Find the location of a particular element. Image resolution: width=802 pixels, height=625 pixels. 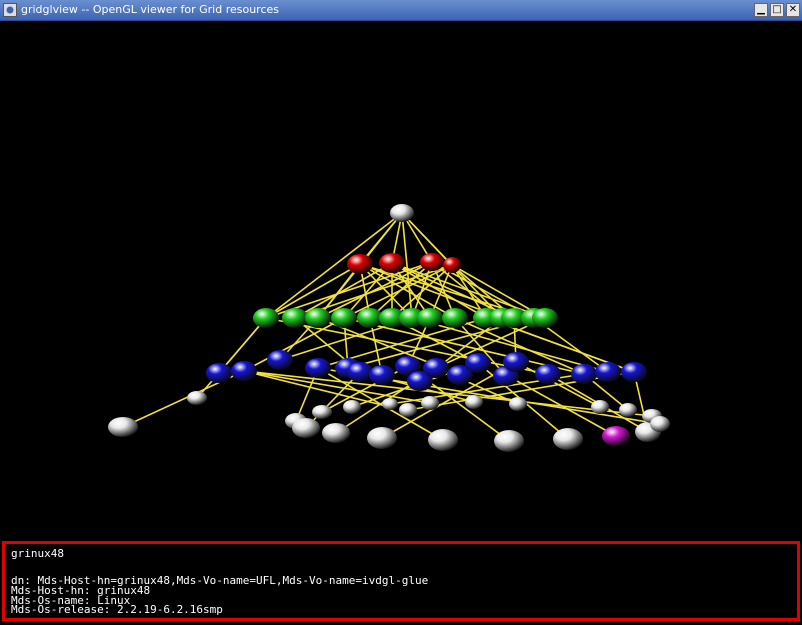

selected-node is located at coordinates (616, 436).